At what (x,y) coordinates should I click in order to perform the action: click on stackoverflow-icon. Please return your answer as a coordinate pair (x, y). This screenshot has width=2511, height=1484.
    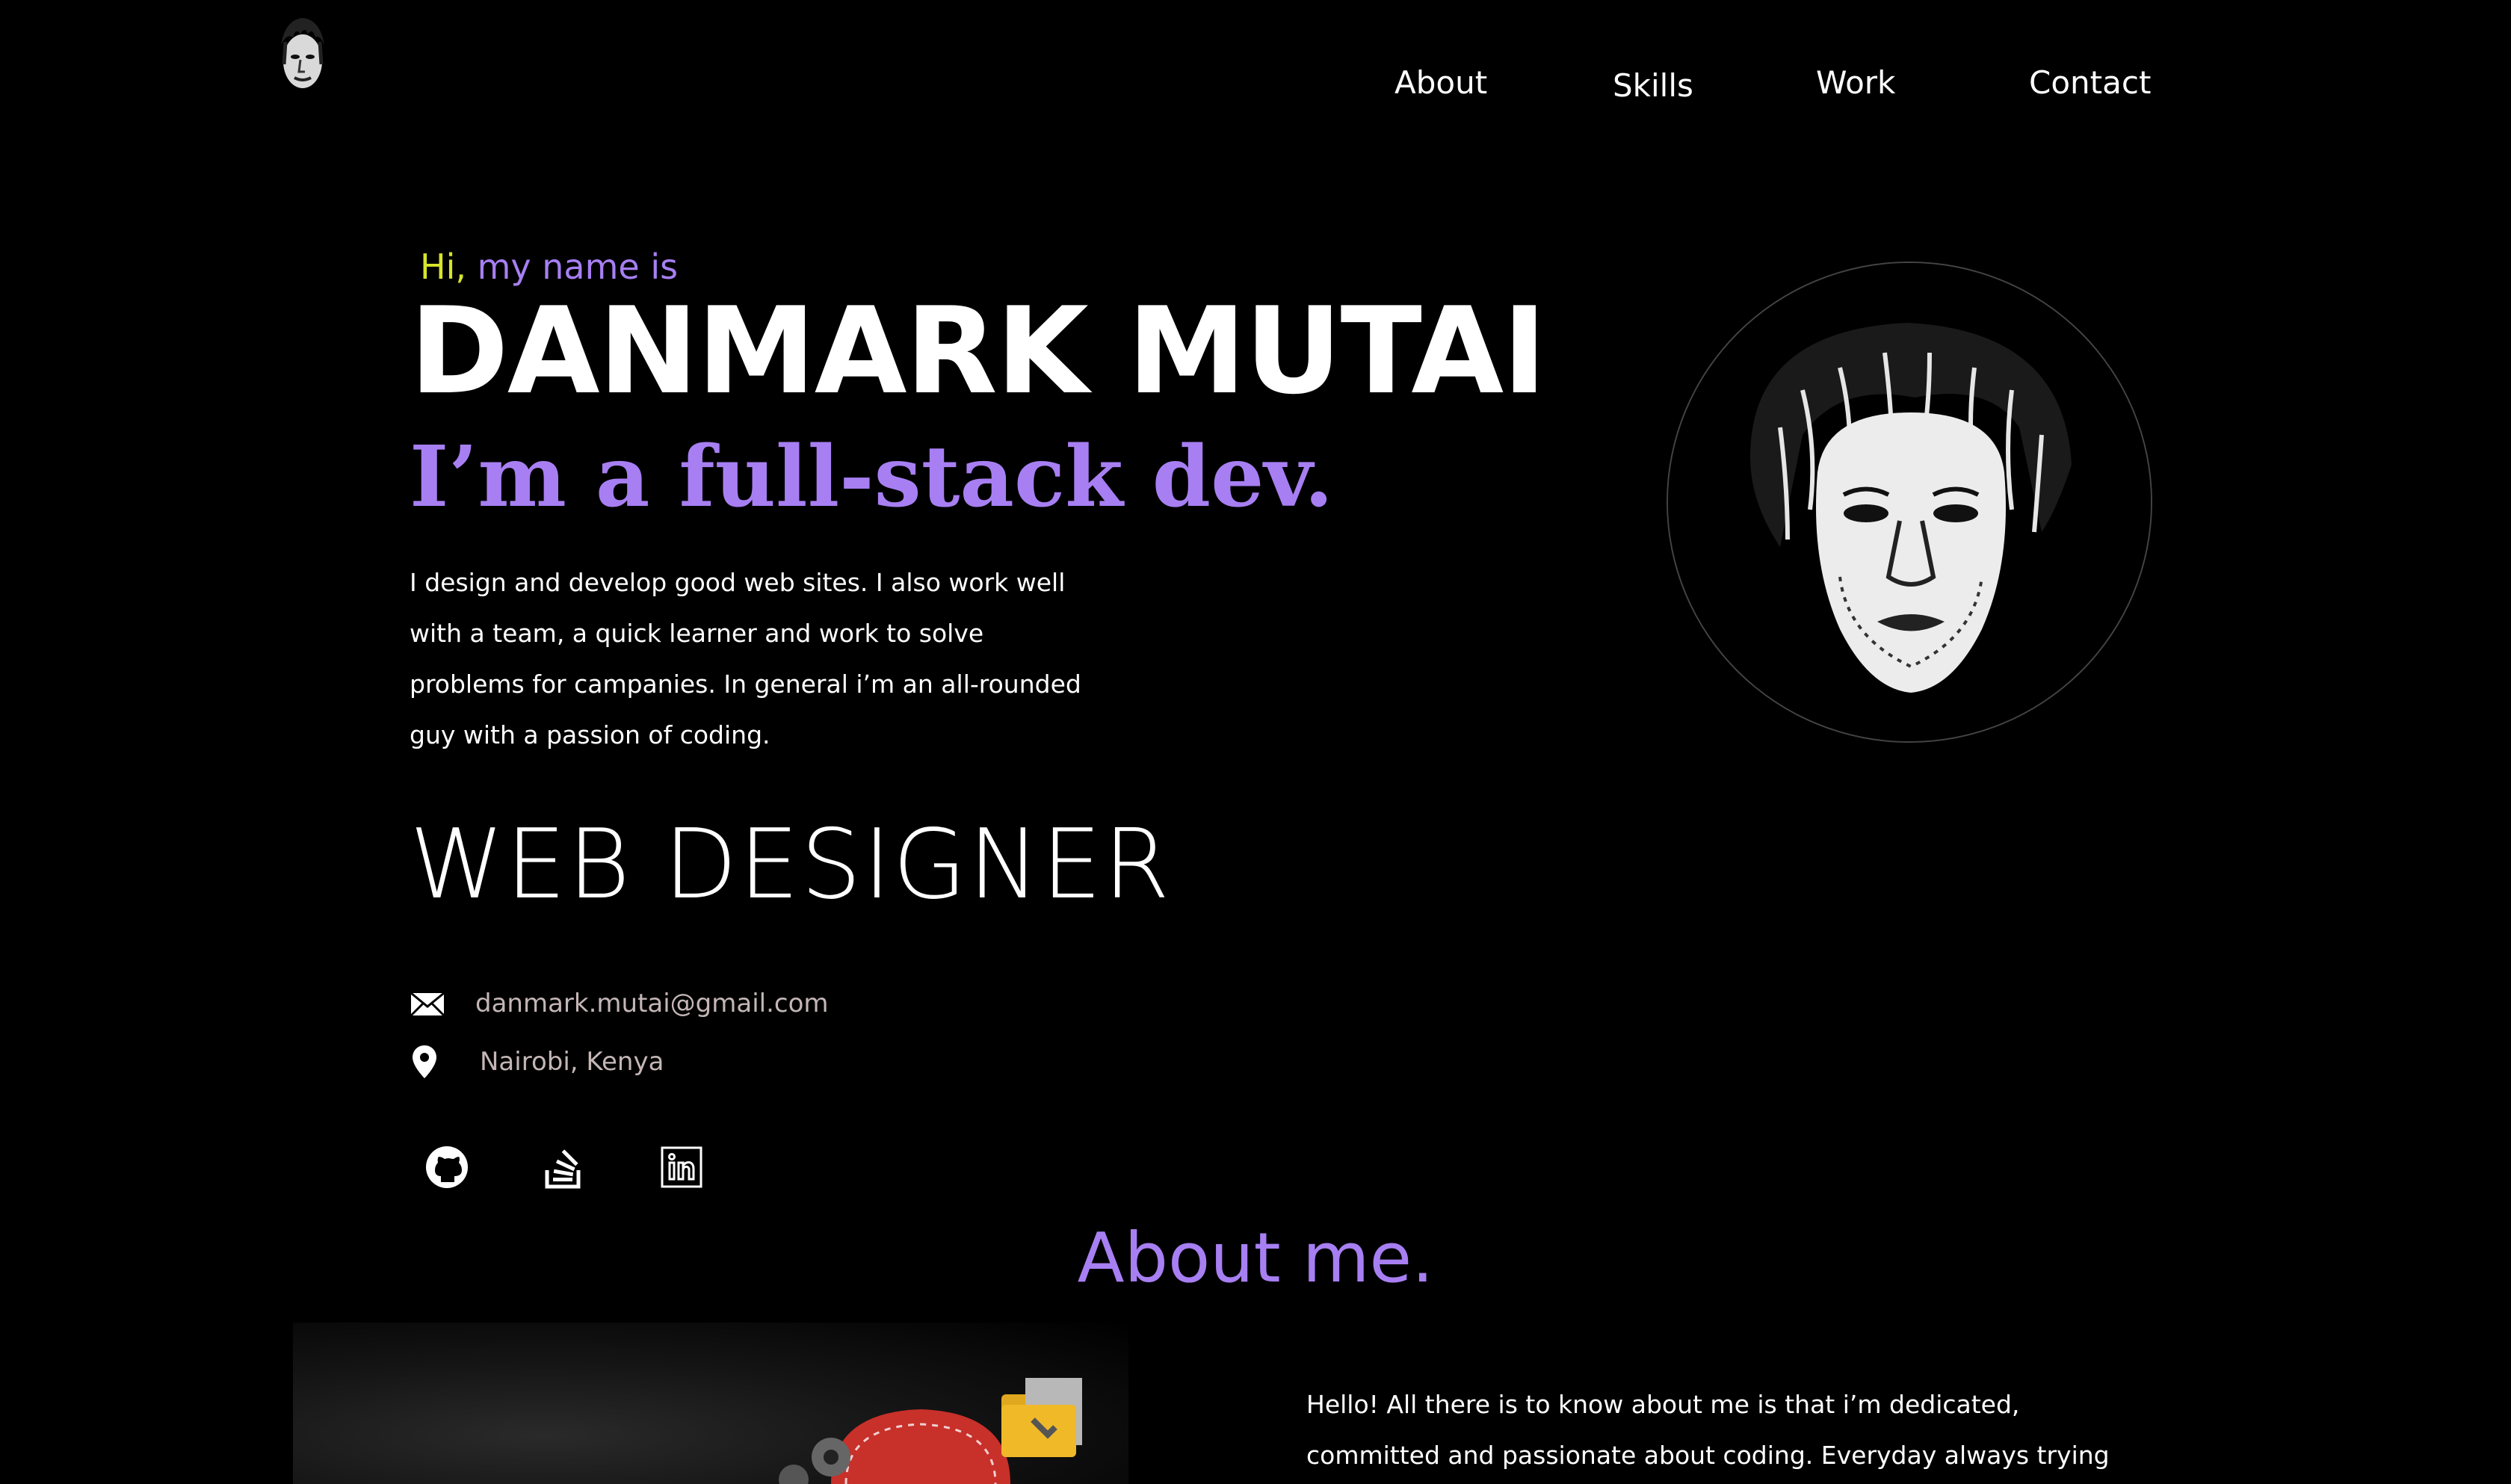
    Looking at the image, I should click on (563, 1168).